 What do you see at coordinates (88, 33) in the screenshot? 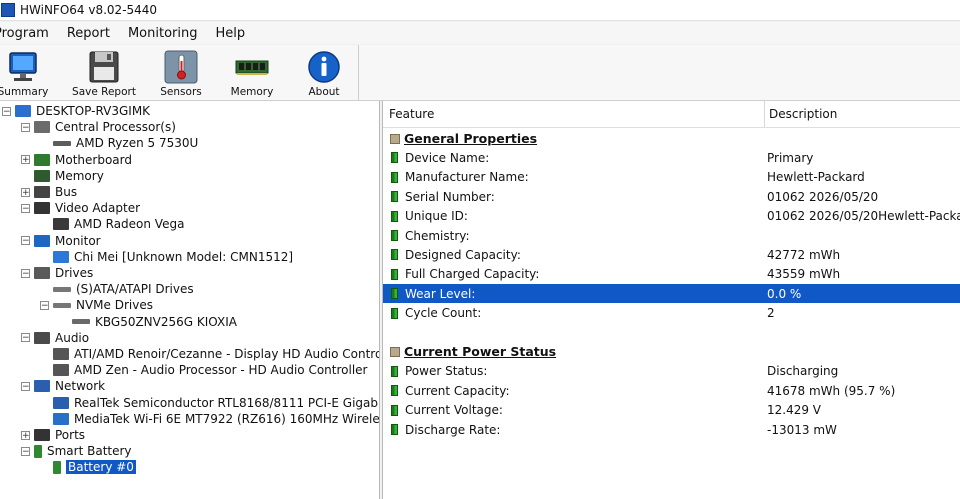
I see `menu-report: Report` at bounding box center [88, 33].